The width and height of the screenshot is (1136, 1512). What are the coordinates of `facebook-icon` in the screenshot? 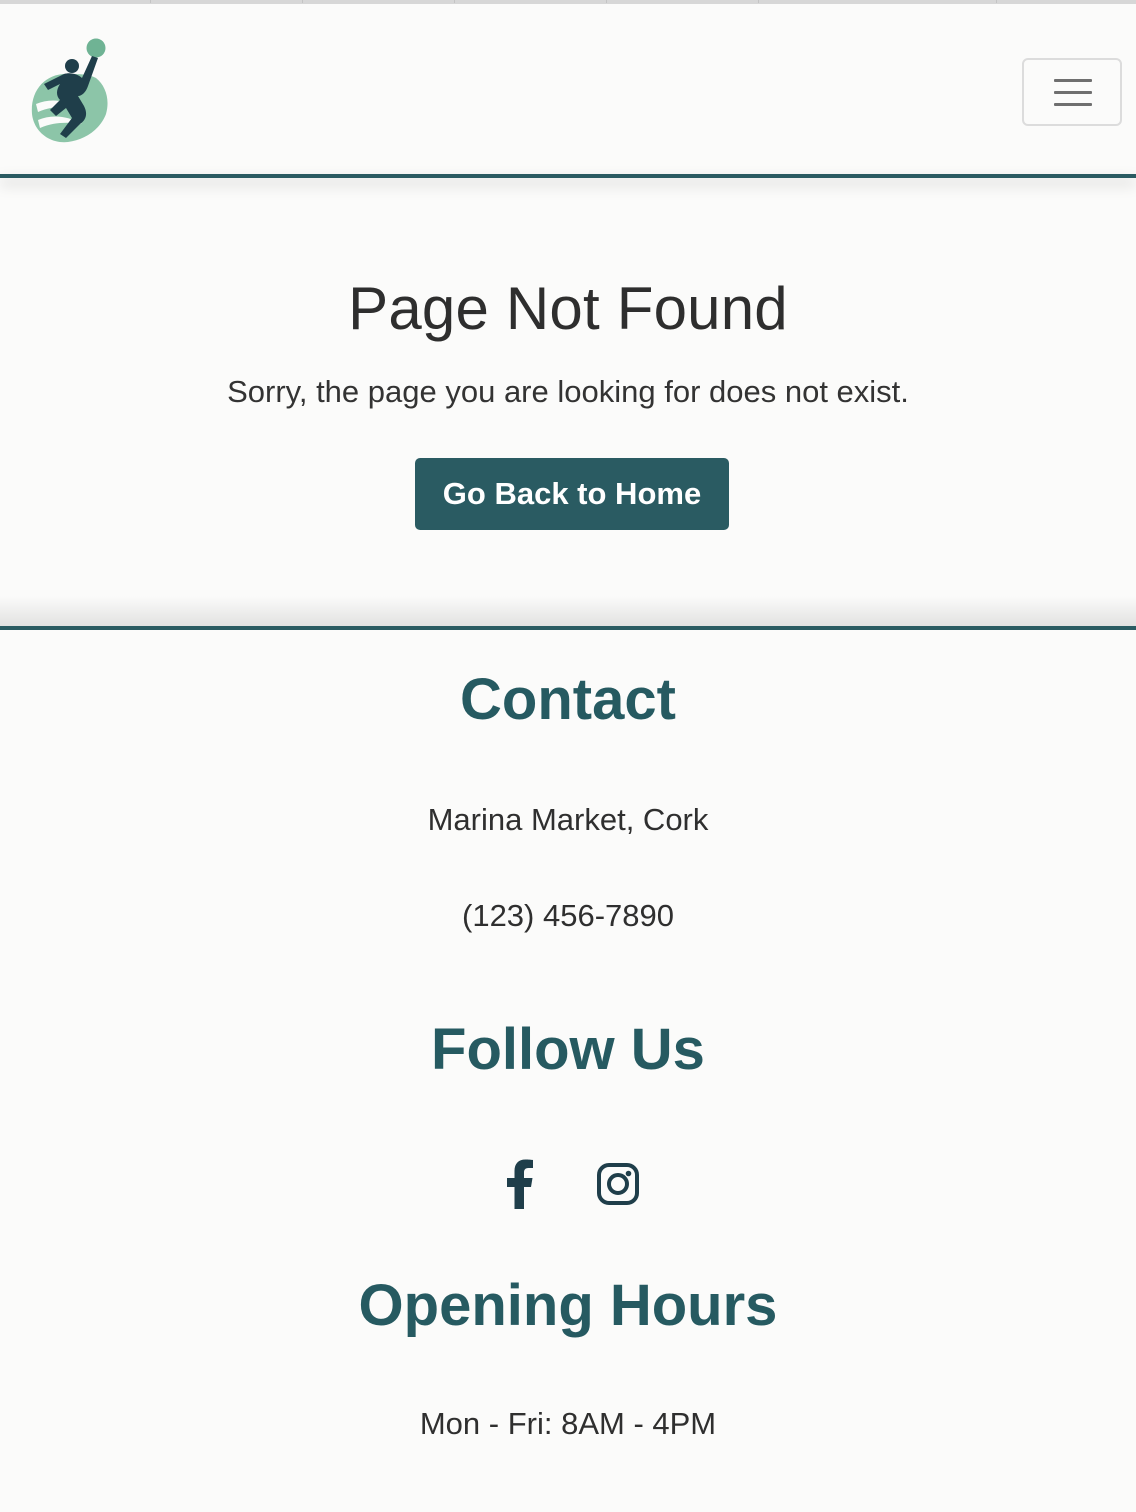 It's located at (520, 1184).